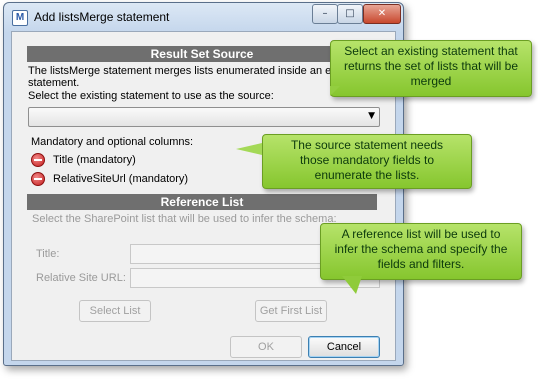 The image size is (538, 382). I want to click on callout-line: infer the schema and specify the, so click(421, 249).